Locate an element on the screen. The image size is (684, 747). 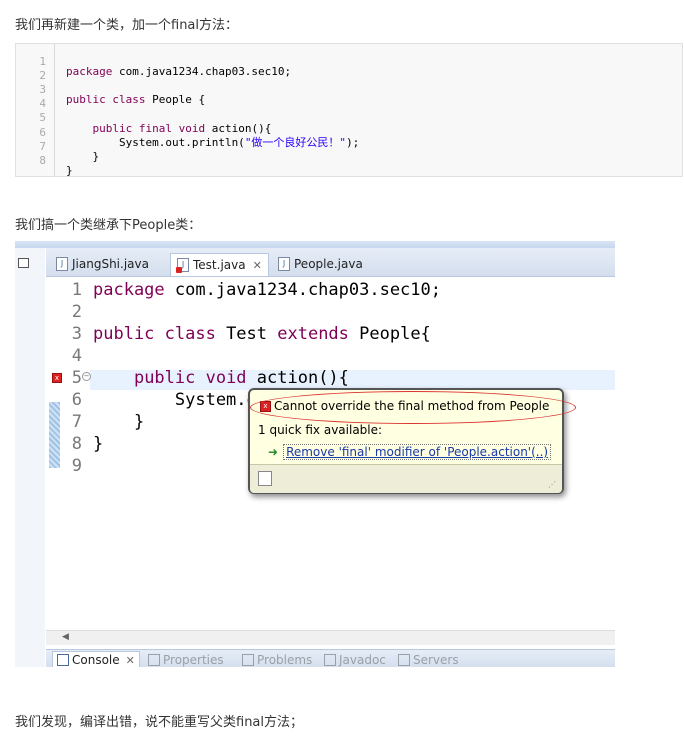
keyword: public void is located at coordinates (190, 378).